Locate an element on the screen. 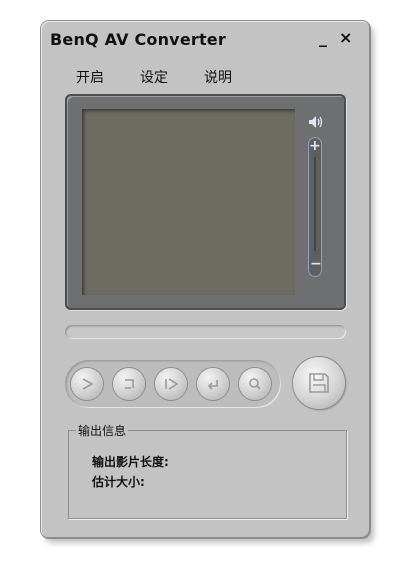 This screenshot has width=411, height=561. volume-groove is located at coordinates (315, 204).